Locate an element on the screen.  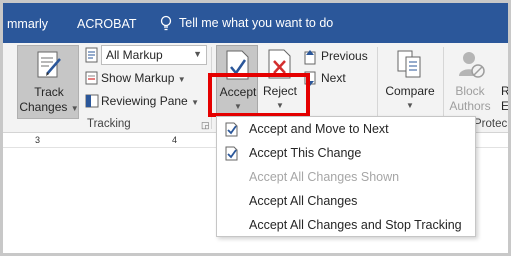
track-changes-label-2: Changes ▼ is located at coordinates (49, 107).